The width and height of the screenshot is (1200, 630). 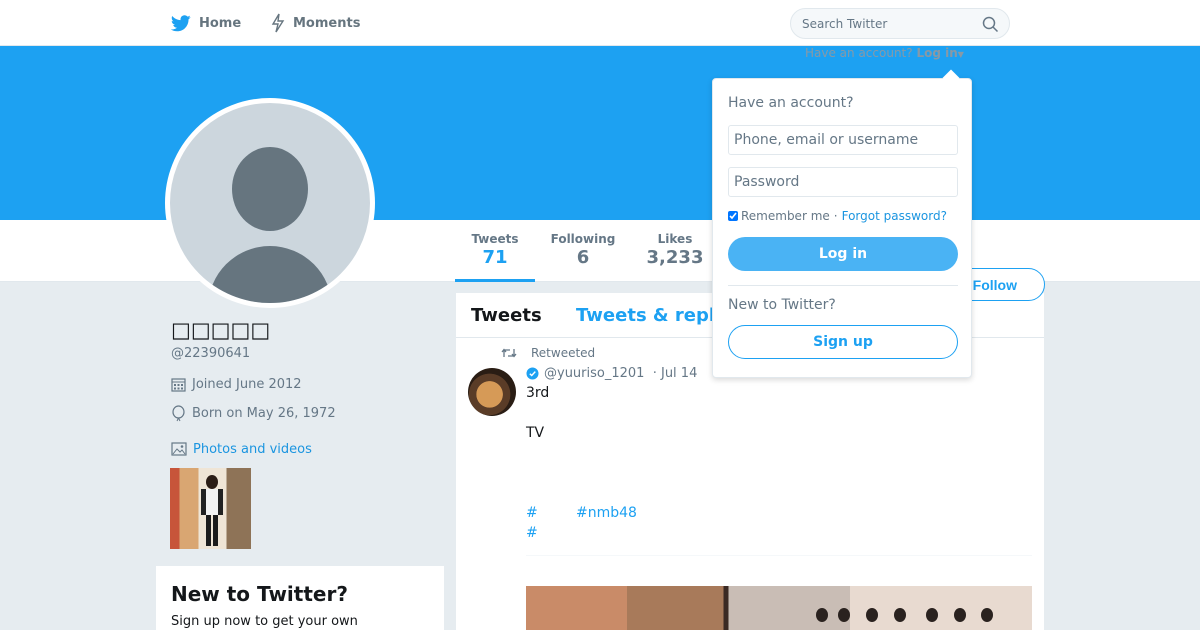 What do you see at coordinates (210, 353) in the screenshot?
I see `profile-handle: @22390641` at bounding box center [210, 353].